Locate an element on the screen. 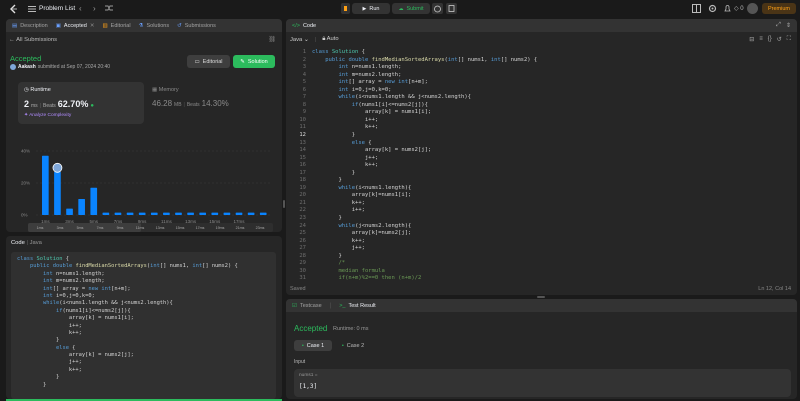  code-line: 10 i++; is located at coordinates (538, 121).